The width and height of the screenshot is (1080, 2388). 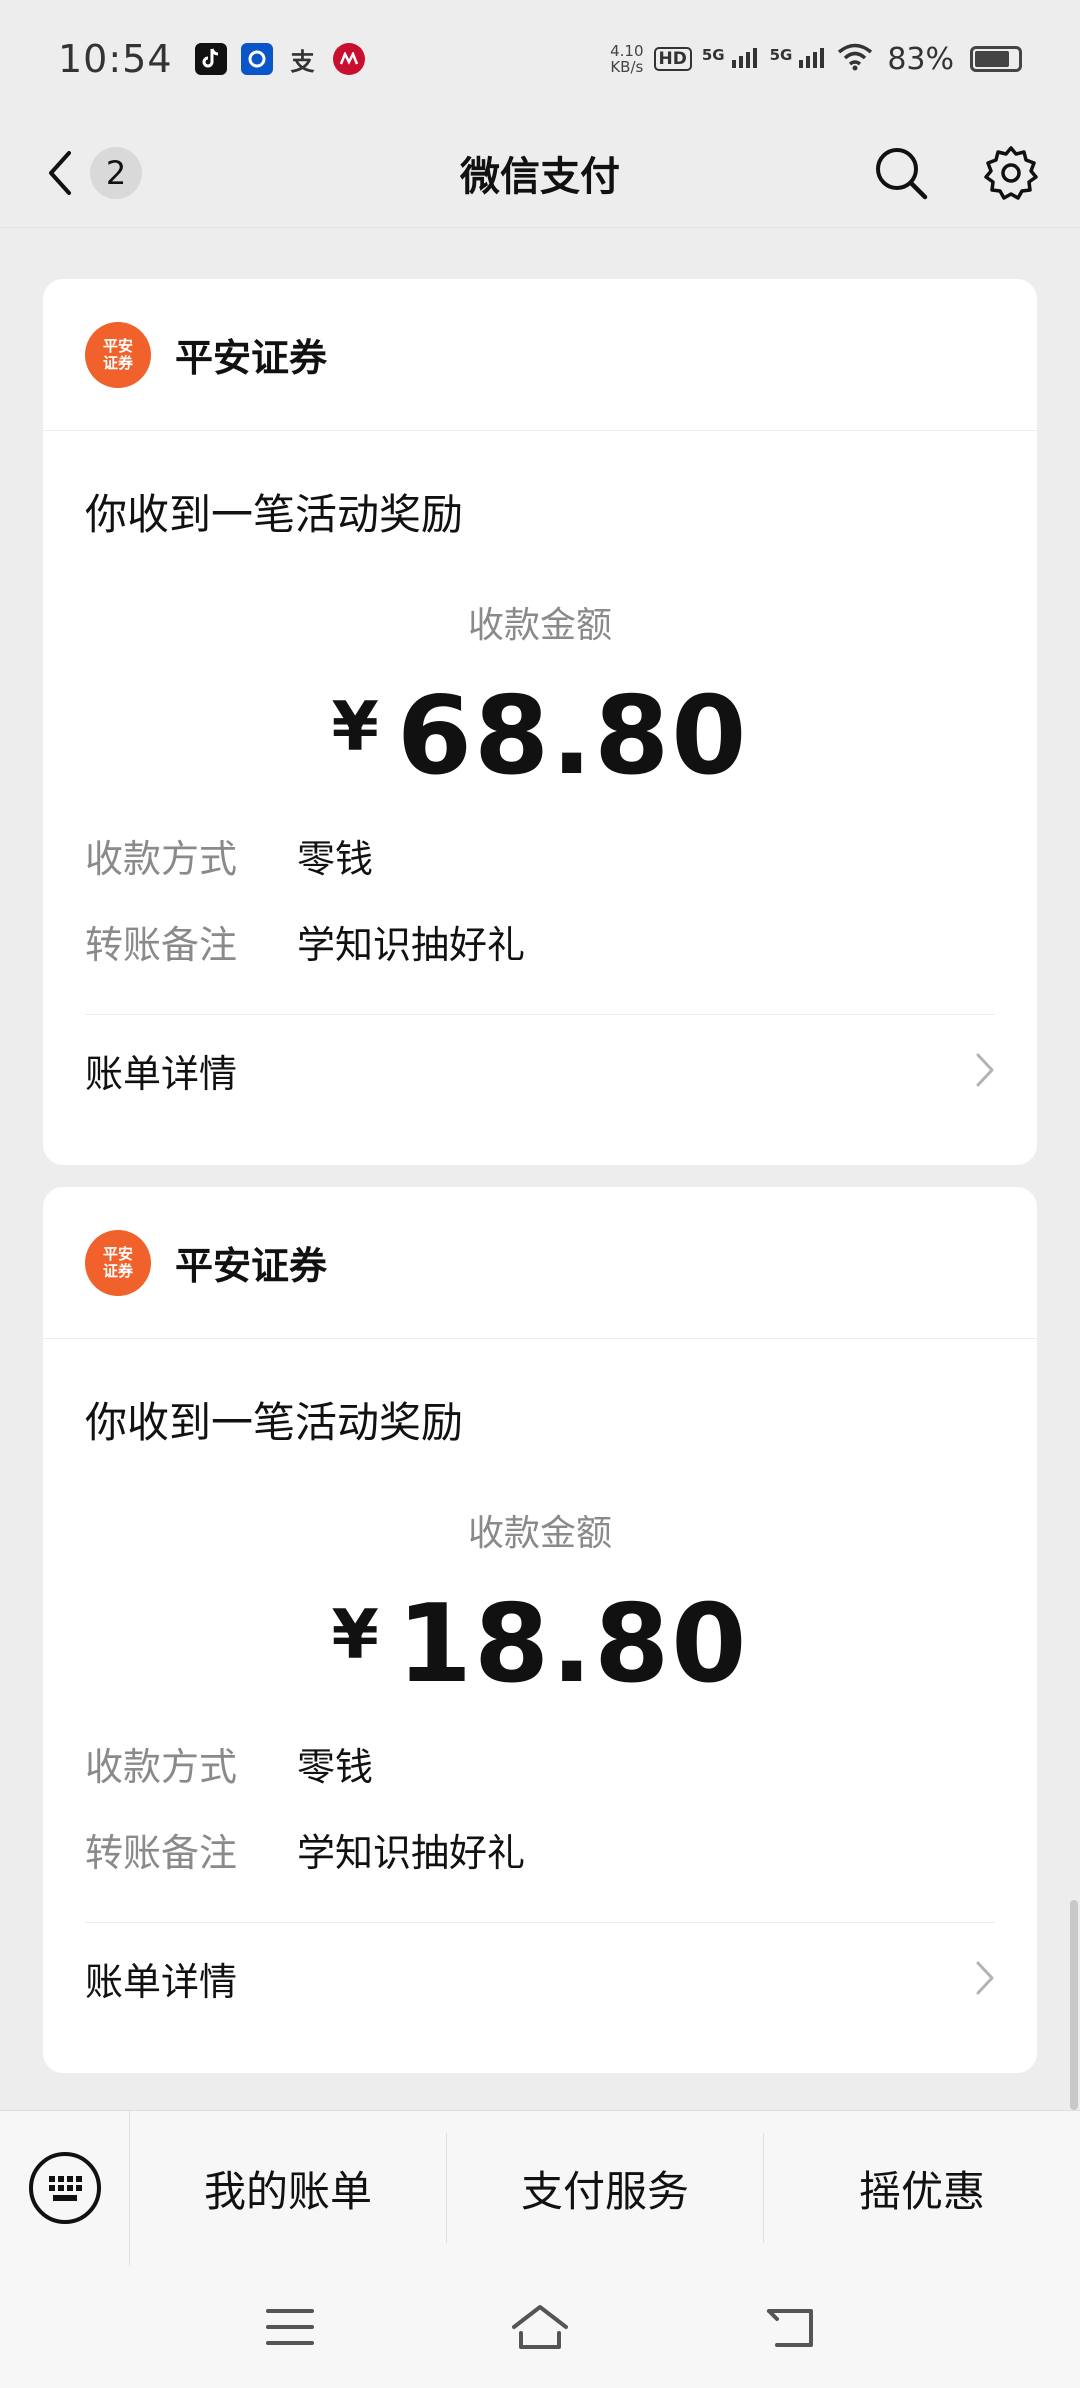 I want to click on chevron-left-icon, so click(x=60, y=172).